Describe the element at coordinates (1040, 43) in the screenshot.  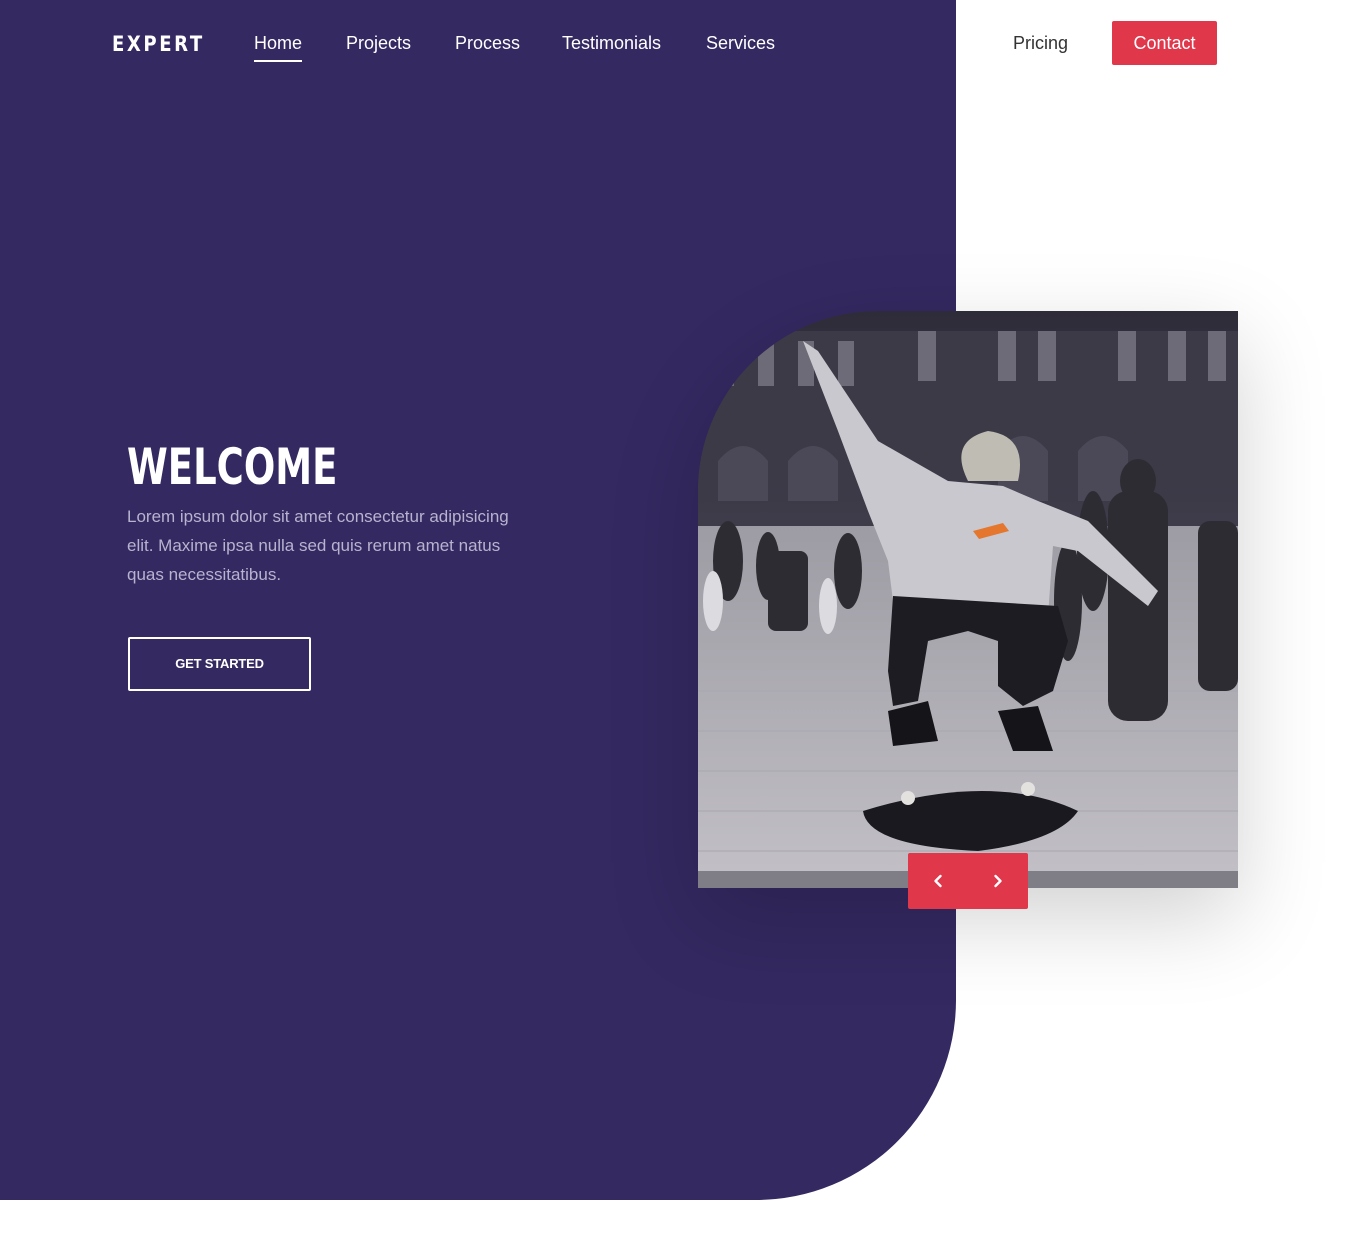
I see `nav-link-pricing: Pricing` at that location.